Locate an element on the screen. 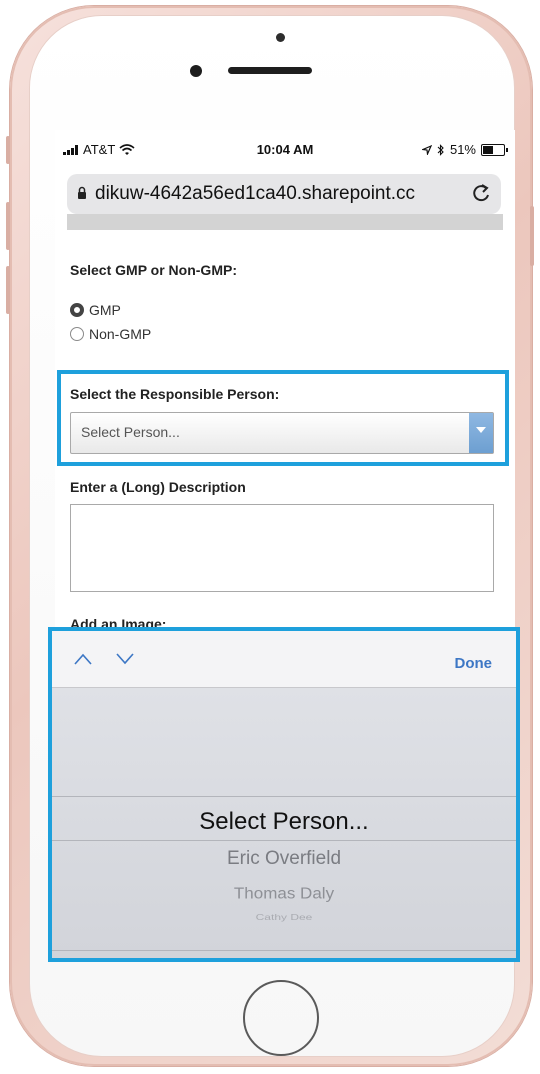 The height and width of the screenshot is (1074, 540). picker-option: Cathy Dee is located at coordinates (284, 917).